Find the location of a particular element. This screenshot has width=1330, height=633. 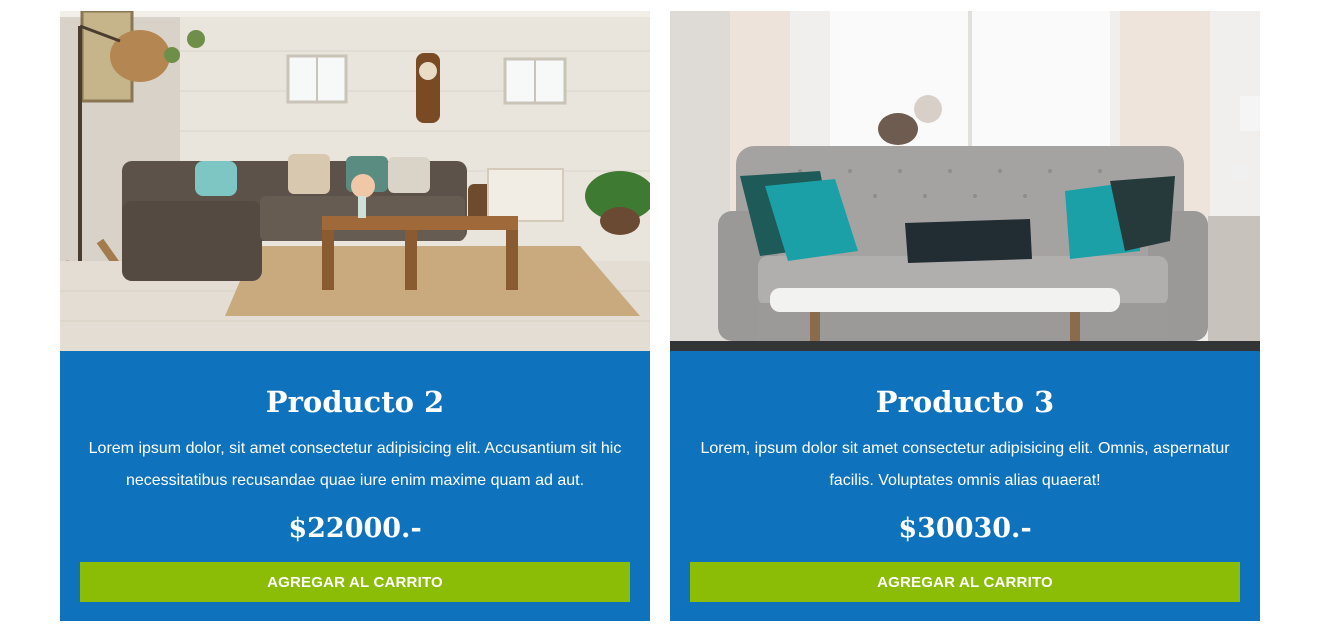

product-price: $22000.- is located at coordinates (355, 528).